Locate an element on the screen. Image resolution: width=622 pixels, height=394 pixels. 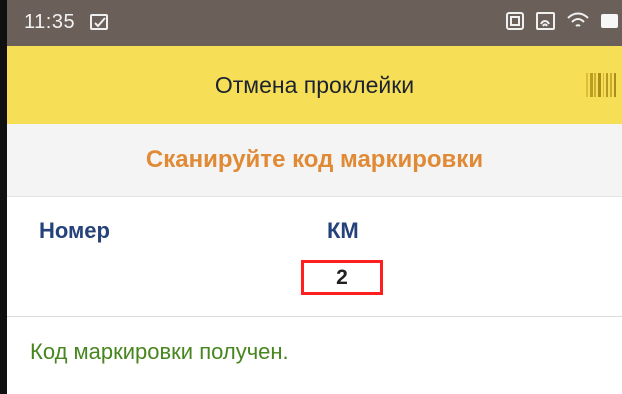
km-value-field: 2 is located at coordinates (342, 277).